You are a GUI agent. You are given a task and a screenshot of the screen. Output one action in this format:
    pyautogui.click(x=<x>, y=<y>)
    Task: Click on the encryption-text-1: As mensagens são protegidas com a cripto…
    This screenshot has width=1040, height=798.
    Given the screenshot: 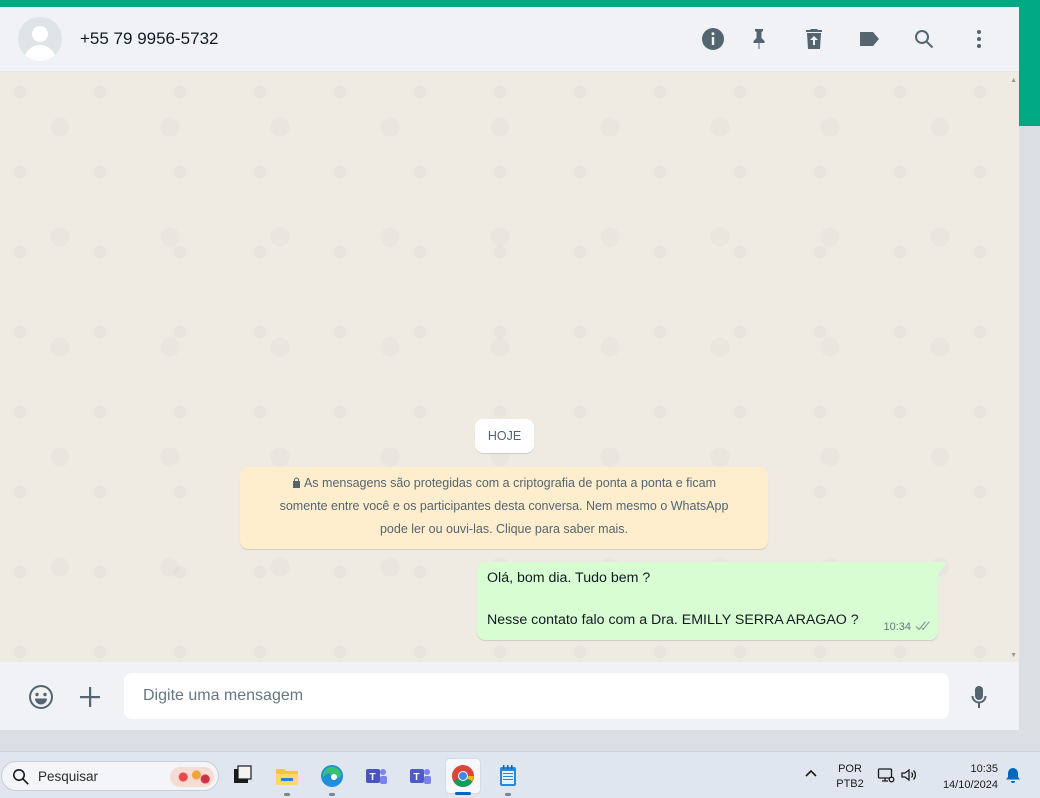 What is the action you would take?
    pyautogui.click(x=510, y=483)
    